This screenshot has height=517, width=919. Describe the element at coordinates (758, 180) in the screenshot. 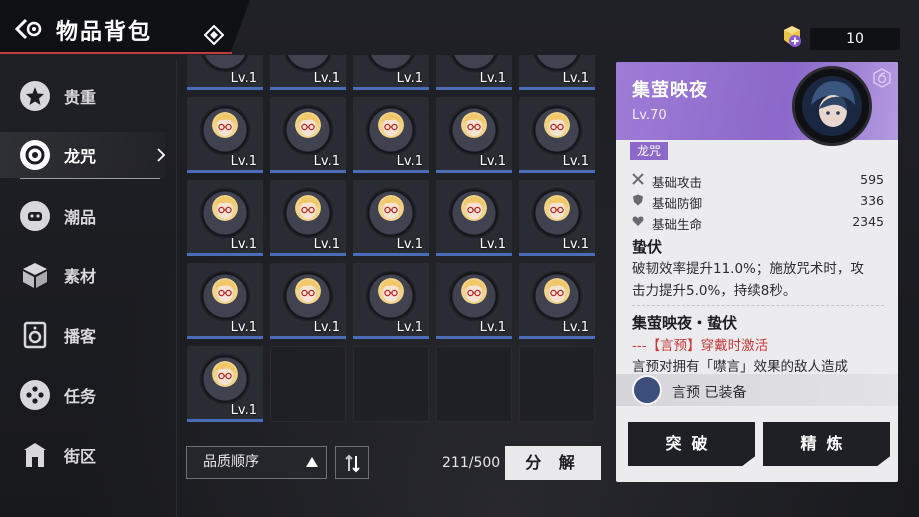

I see `stat-row: 基础攻击 595` at that location.